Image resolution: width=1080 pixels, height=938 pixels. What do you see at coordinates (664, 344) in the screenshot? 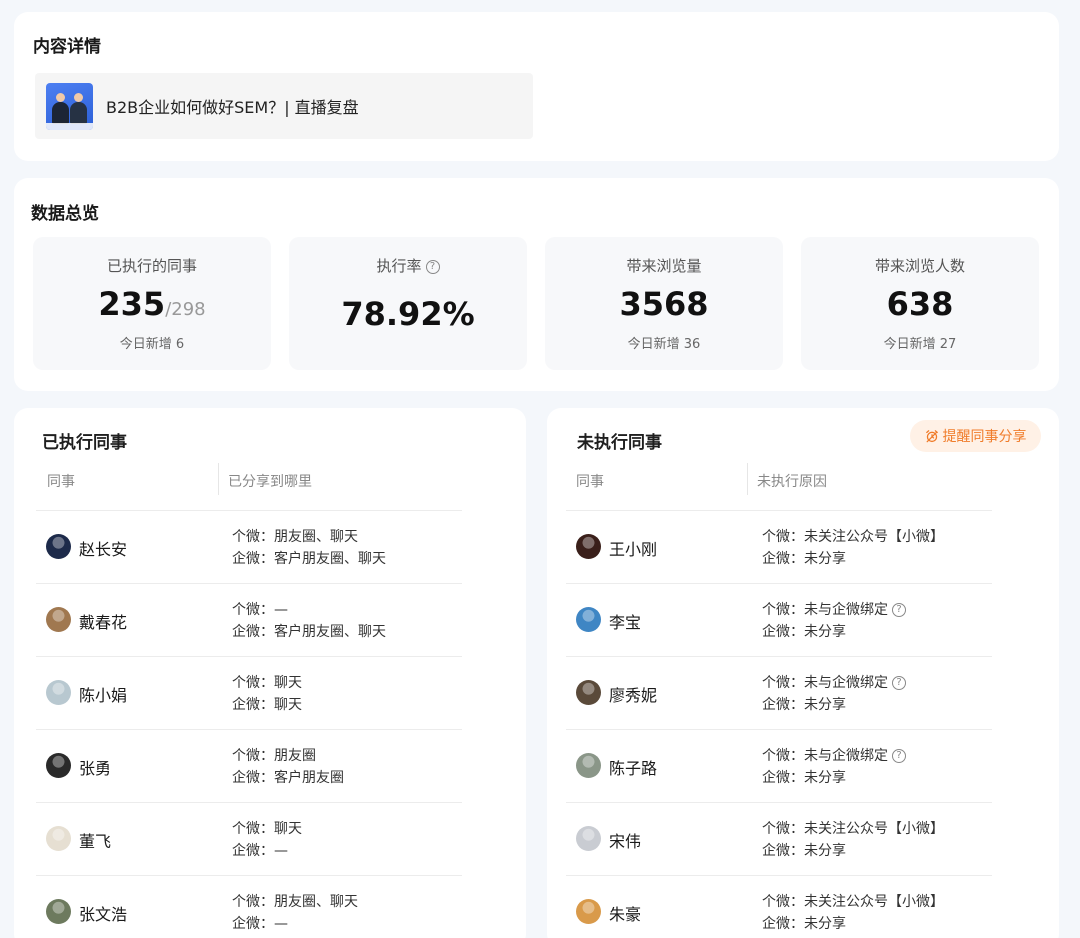
I see `stat-today-new: 今日新增 36` at bounding box center [664, 344].